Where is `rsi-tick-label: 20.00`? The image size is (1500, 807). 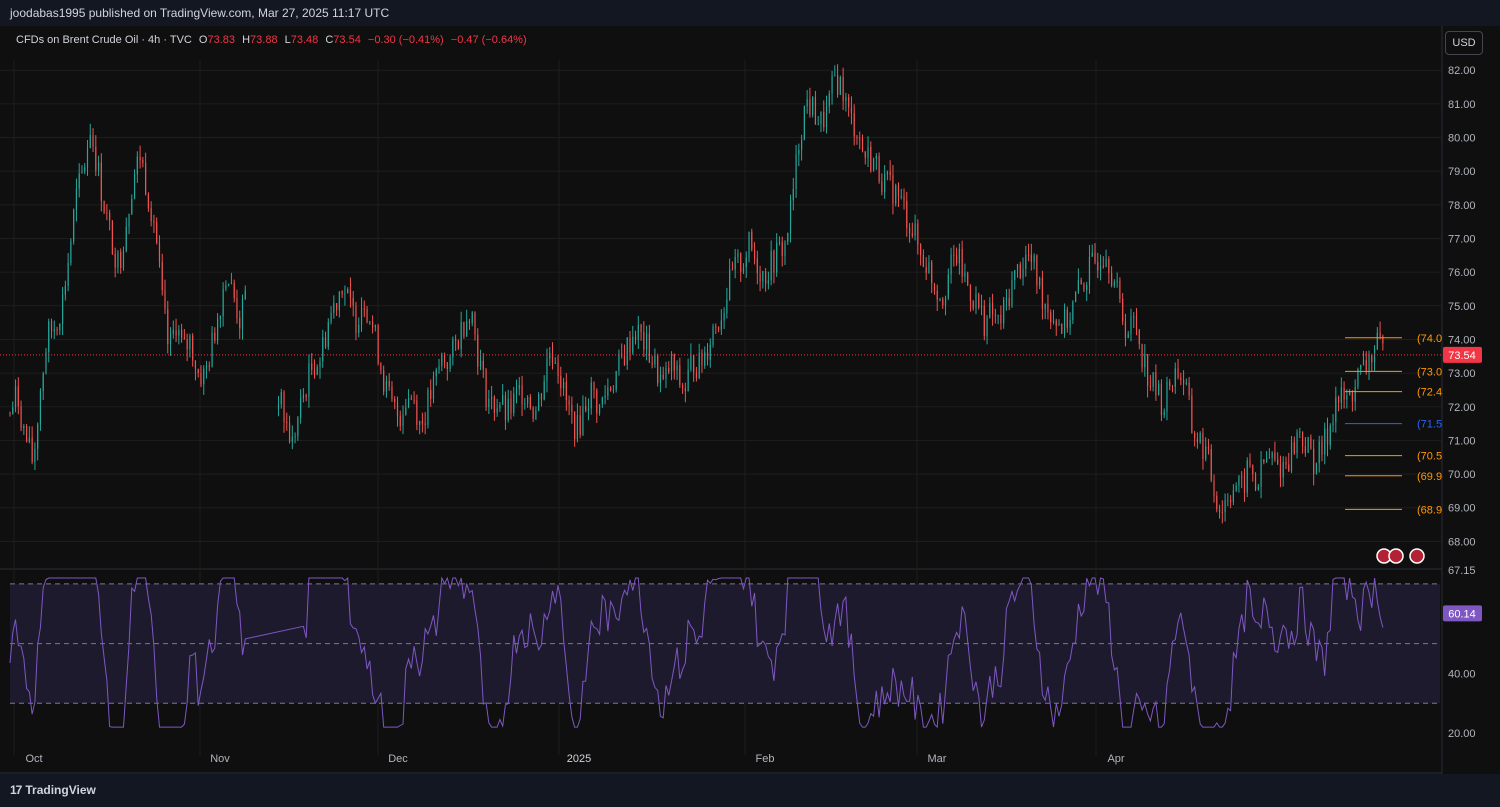 rsi-tick-label: 20.00 is located at coordinates (1462, 734).